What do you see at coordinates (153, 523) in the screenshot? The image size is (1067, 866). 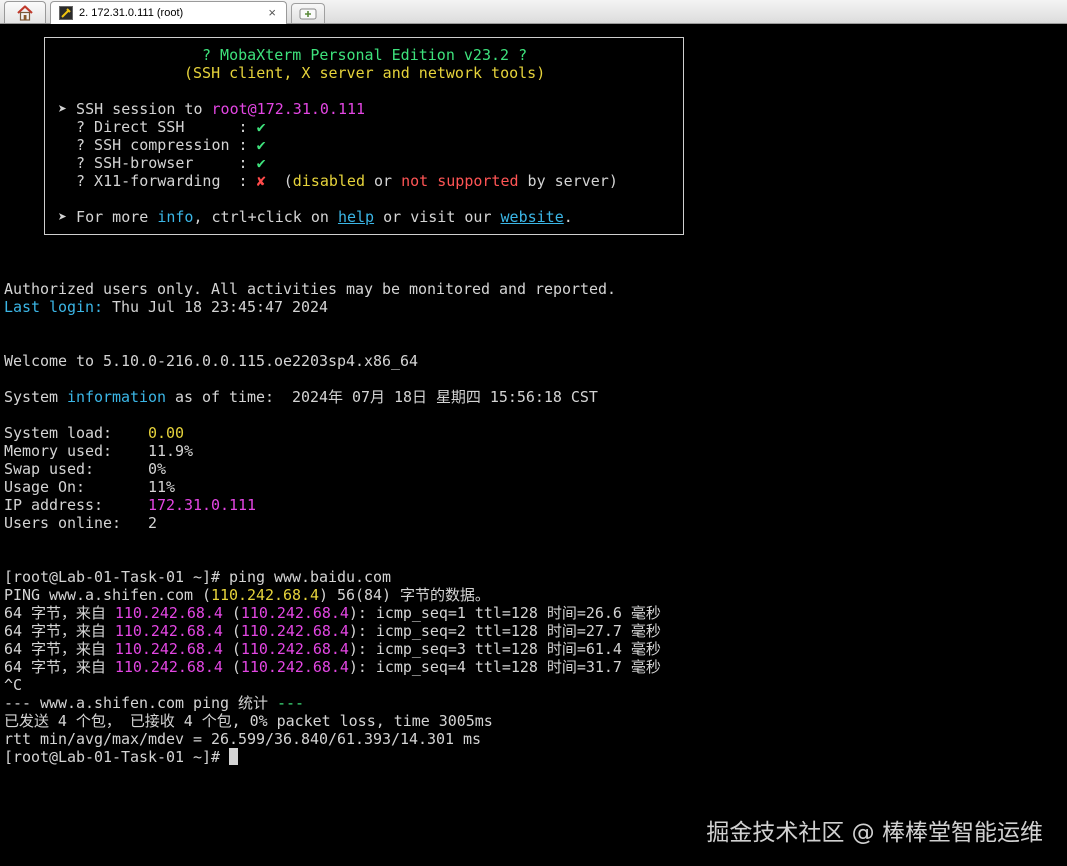 I see `stat-value: 2` at bounding box center [153, 523].